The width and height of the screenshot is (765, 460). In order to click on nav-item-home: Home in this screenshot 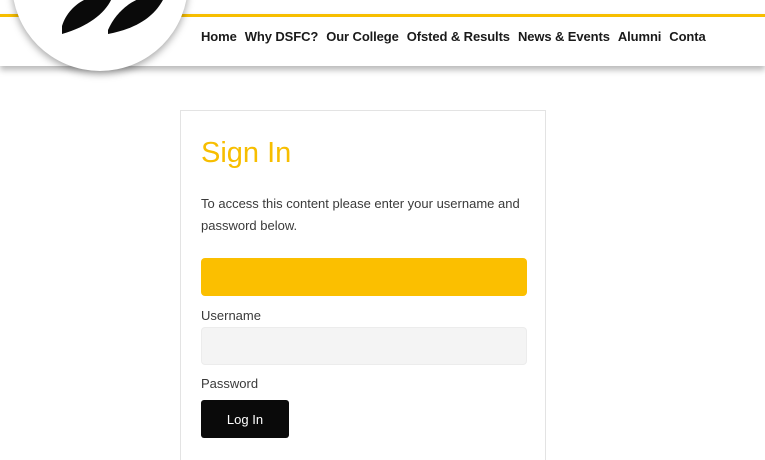, I will do `click(219, 36)`.